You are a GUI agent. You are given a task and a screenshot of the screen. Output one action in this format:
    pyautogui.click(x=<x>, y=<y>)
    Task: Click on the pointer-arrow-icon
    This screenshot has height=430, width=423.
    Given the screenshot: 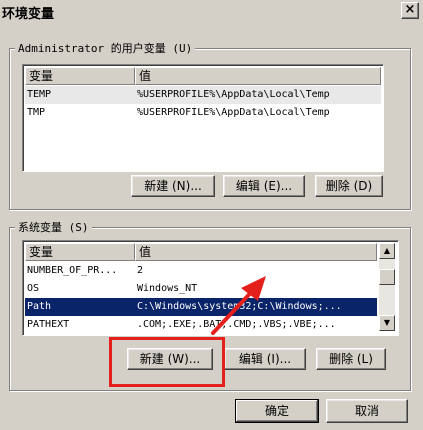 What is the action you would take?
    pyautogui.click(x=238, y=305)
    